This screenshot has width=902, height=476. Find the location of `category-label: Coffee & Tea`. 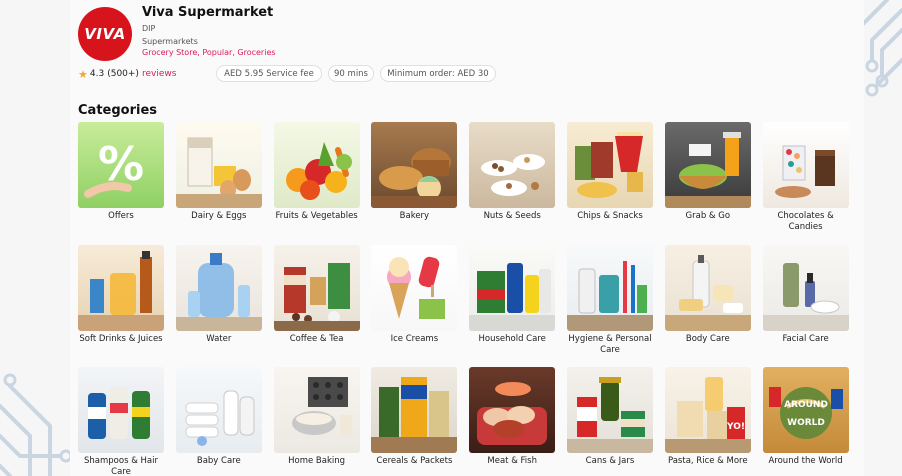

category-label: Coffee & Tea is located at coordinates (316, 338).